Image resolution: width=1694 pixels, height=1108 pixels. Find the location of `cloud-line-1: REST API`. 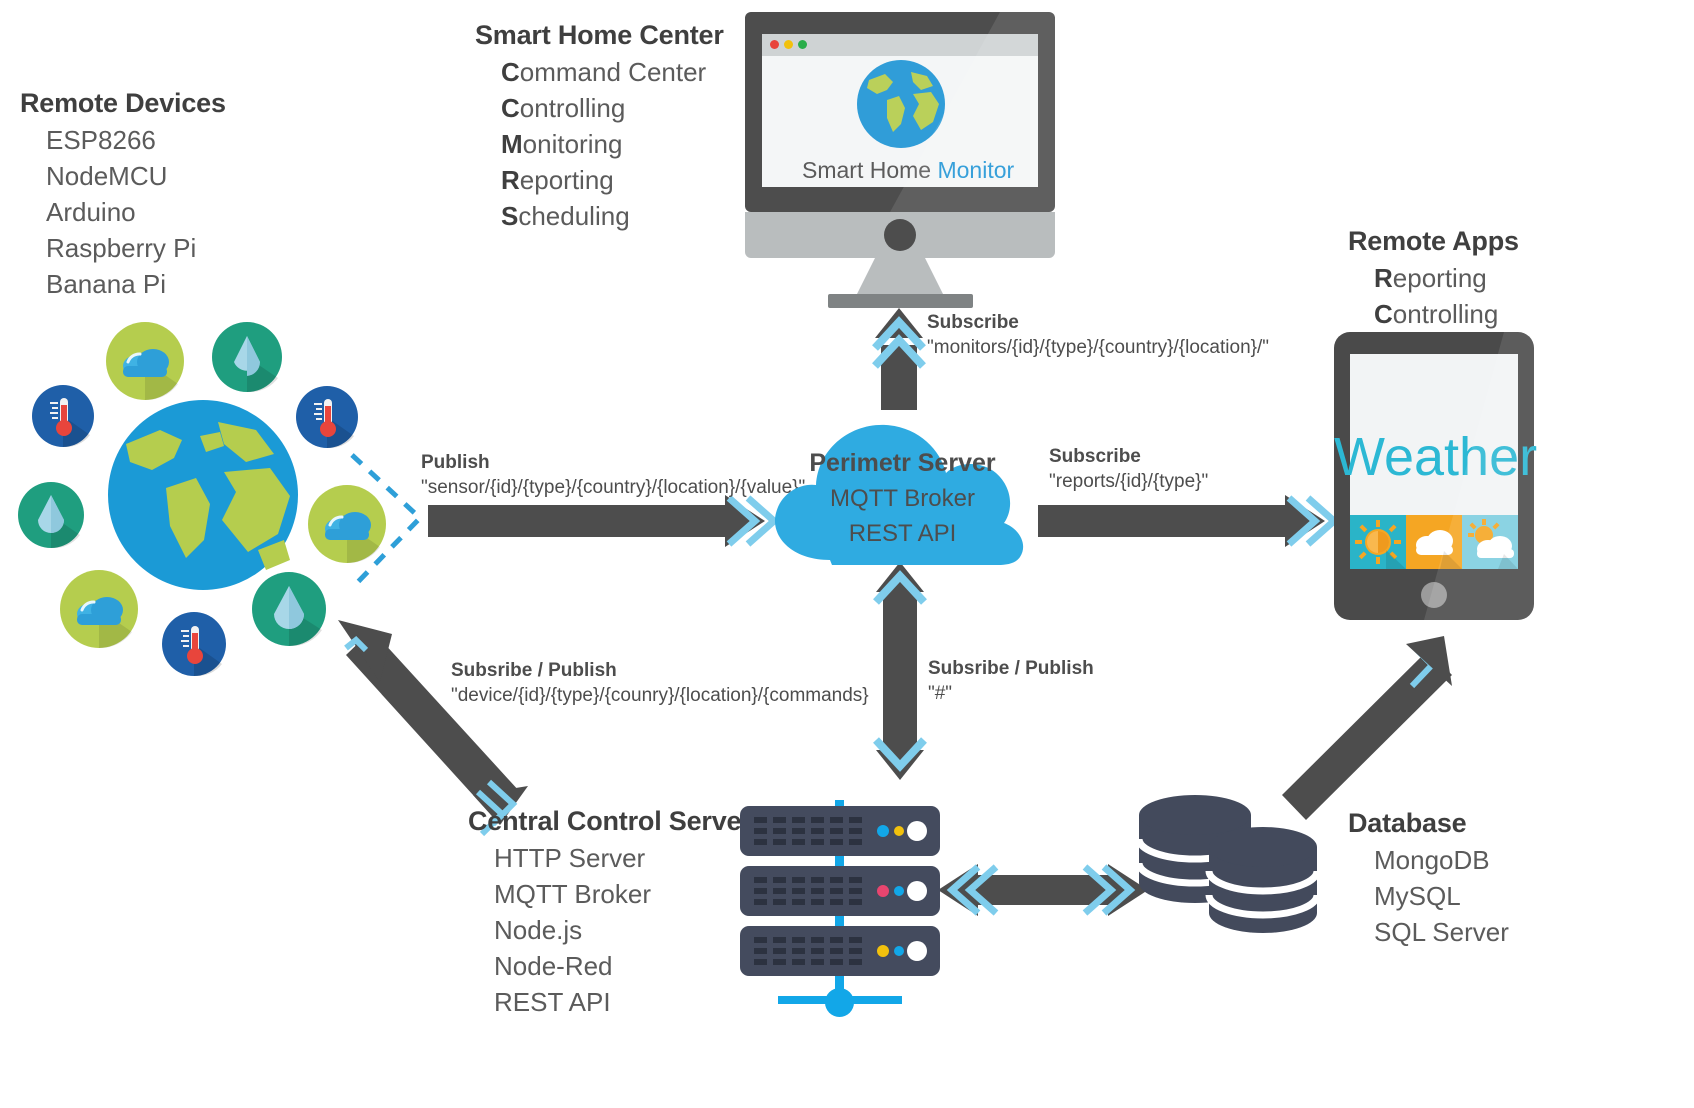

cloud-line-1: REST API is located at coordinates (902, 533).